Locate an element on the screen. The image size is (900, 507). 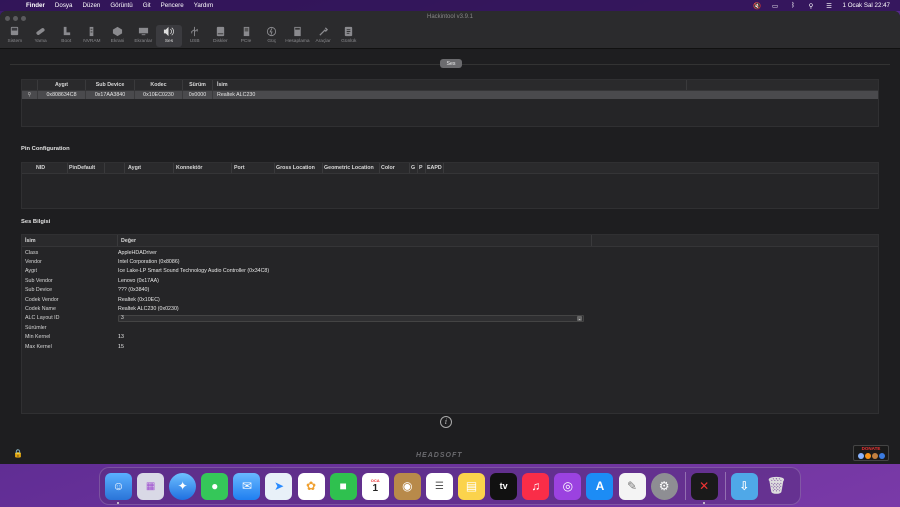
col-gross-location: Gross Location is located at coordinates (299, 168).